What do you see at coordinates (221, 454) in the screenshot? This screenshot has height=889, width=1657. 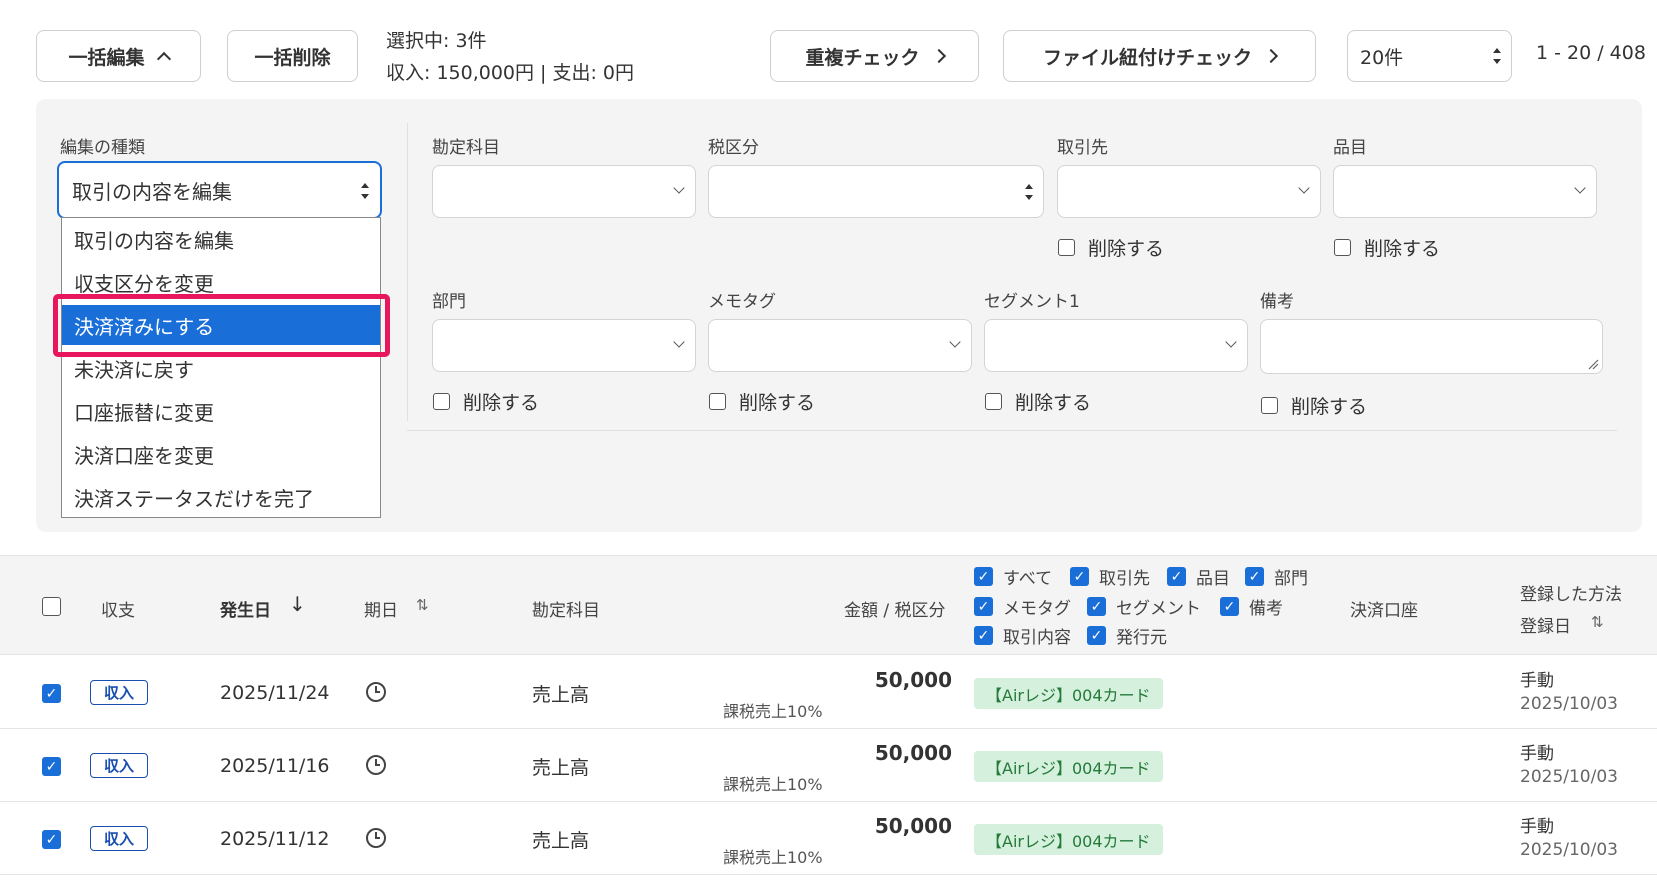 I see `dropdown-option: 決済口座を変更` at bounding box center [221, 454].